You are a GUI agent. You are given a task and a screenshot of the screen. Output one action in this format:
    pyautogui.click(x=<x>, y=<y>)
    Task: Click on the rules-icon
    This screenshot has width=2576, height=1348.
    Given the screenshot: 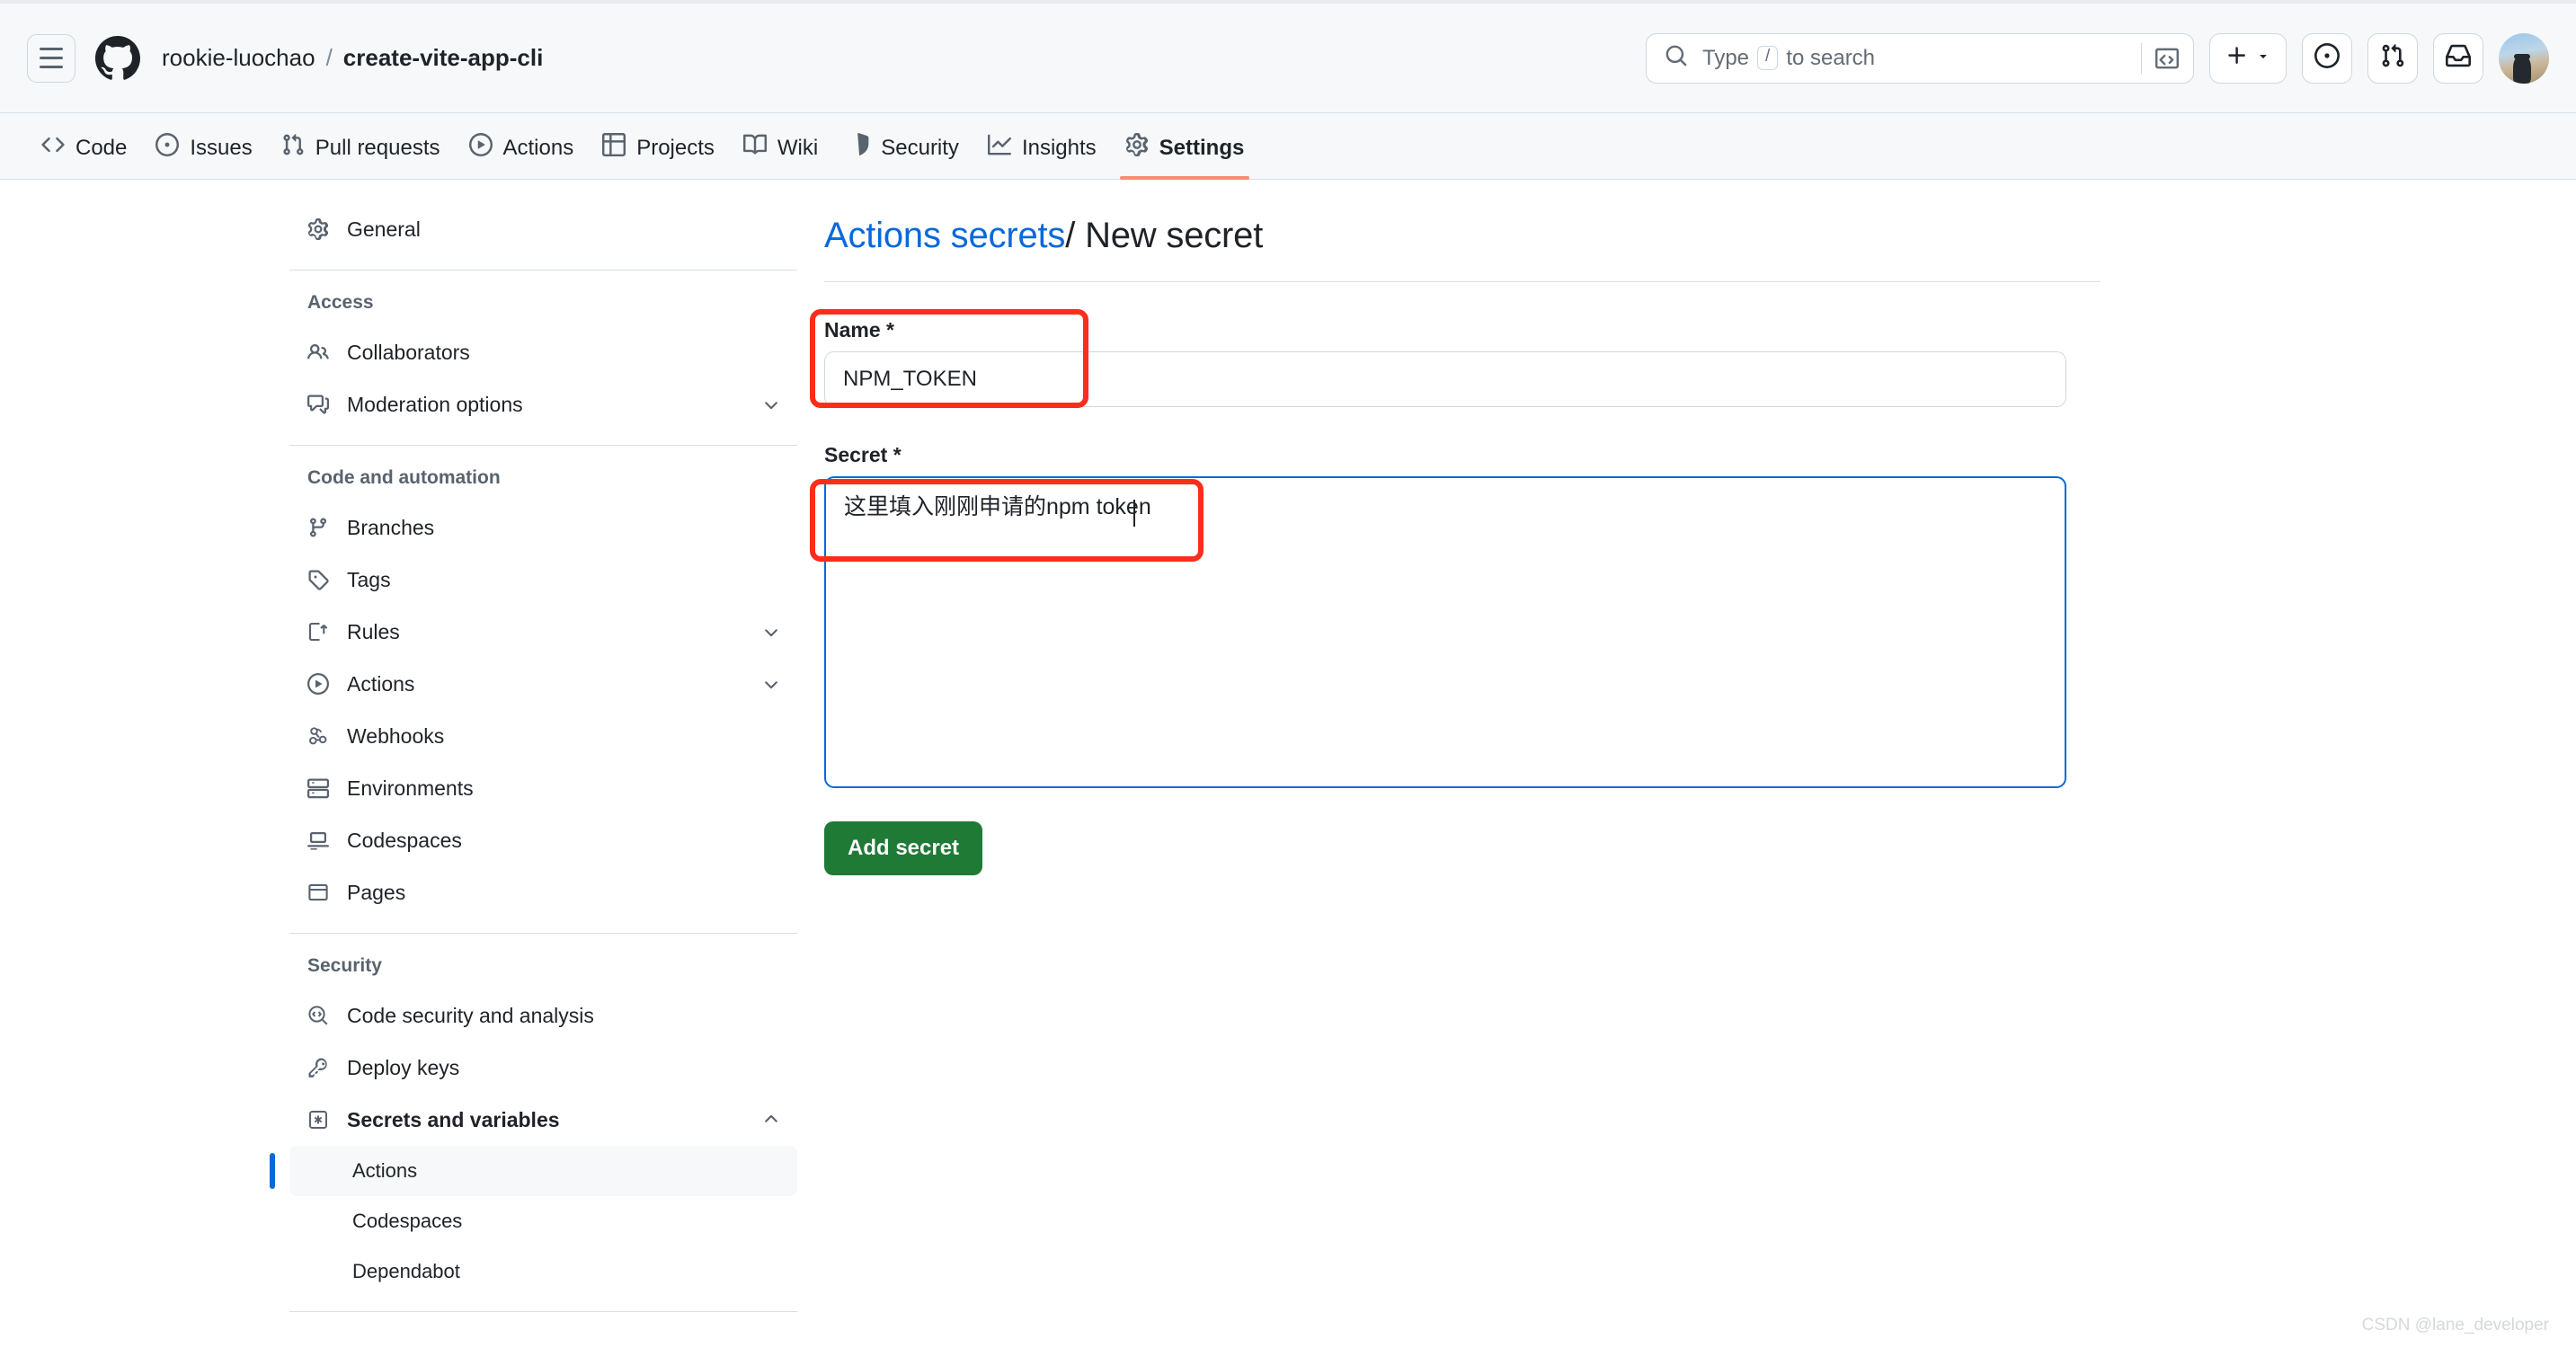 What is the action you would take?
    pyautogui.click(x=322, y=632)
    